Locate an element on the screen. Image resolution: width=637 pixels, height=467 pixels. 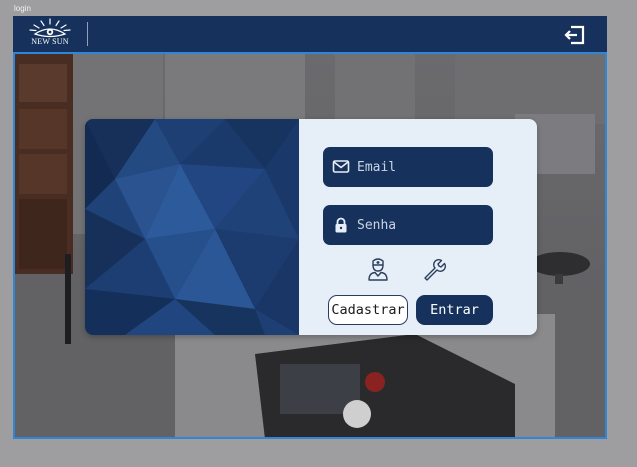
password-field is located at coordinates (408, 225).